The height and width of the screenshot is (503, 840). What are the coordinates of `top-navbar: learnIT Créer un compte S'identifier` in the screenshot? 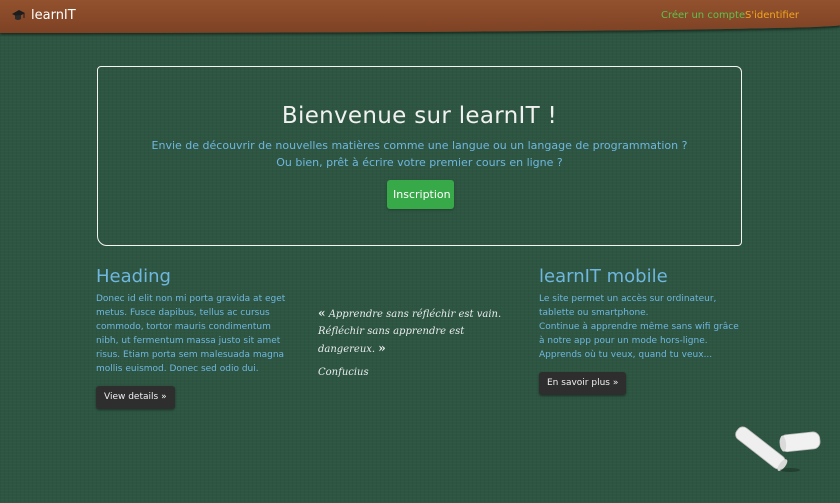 It's located at (420, 16).